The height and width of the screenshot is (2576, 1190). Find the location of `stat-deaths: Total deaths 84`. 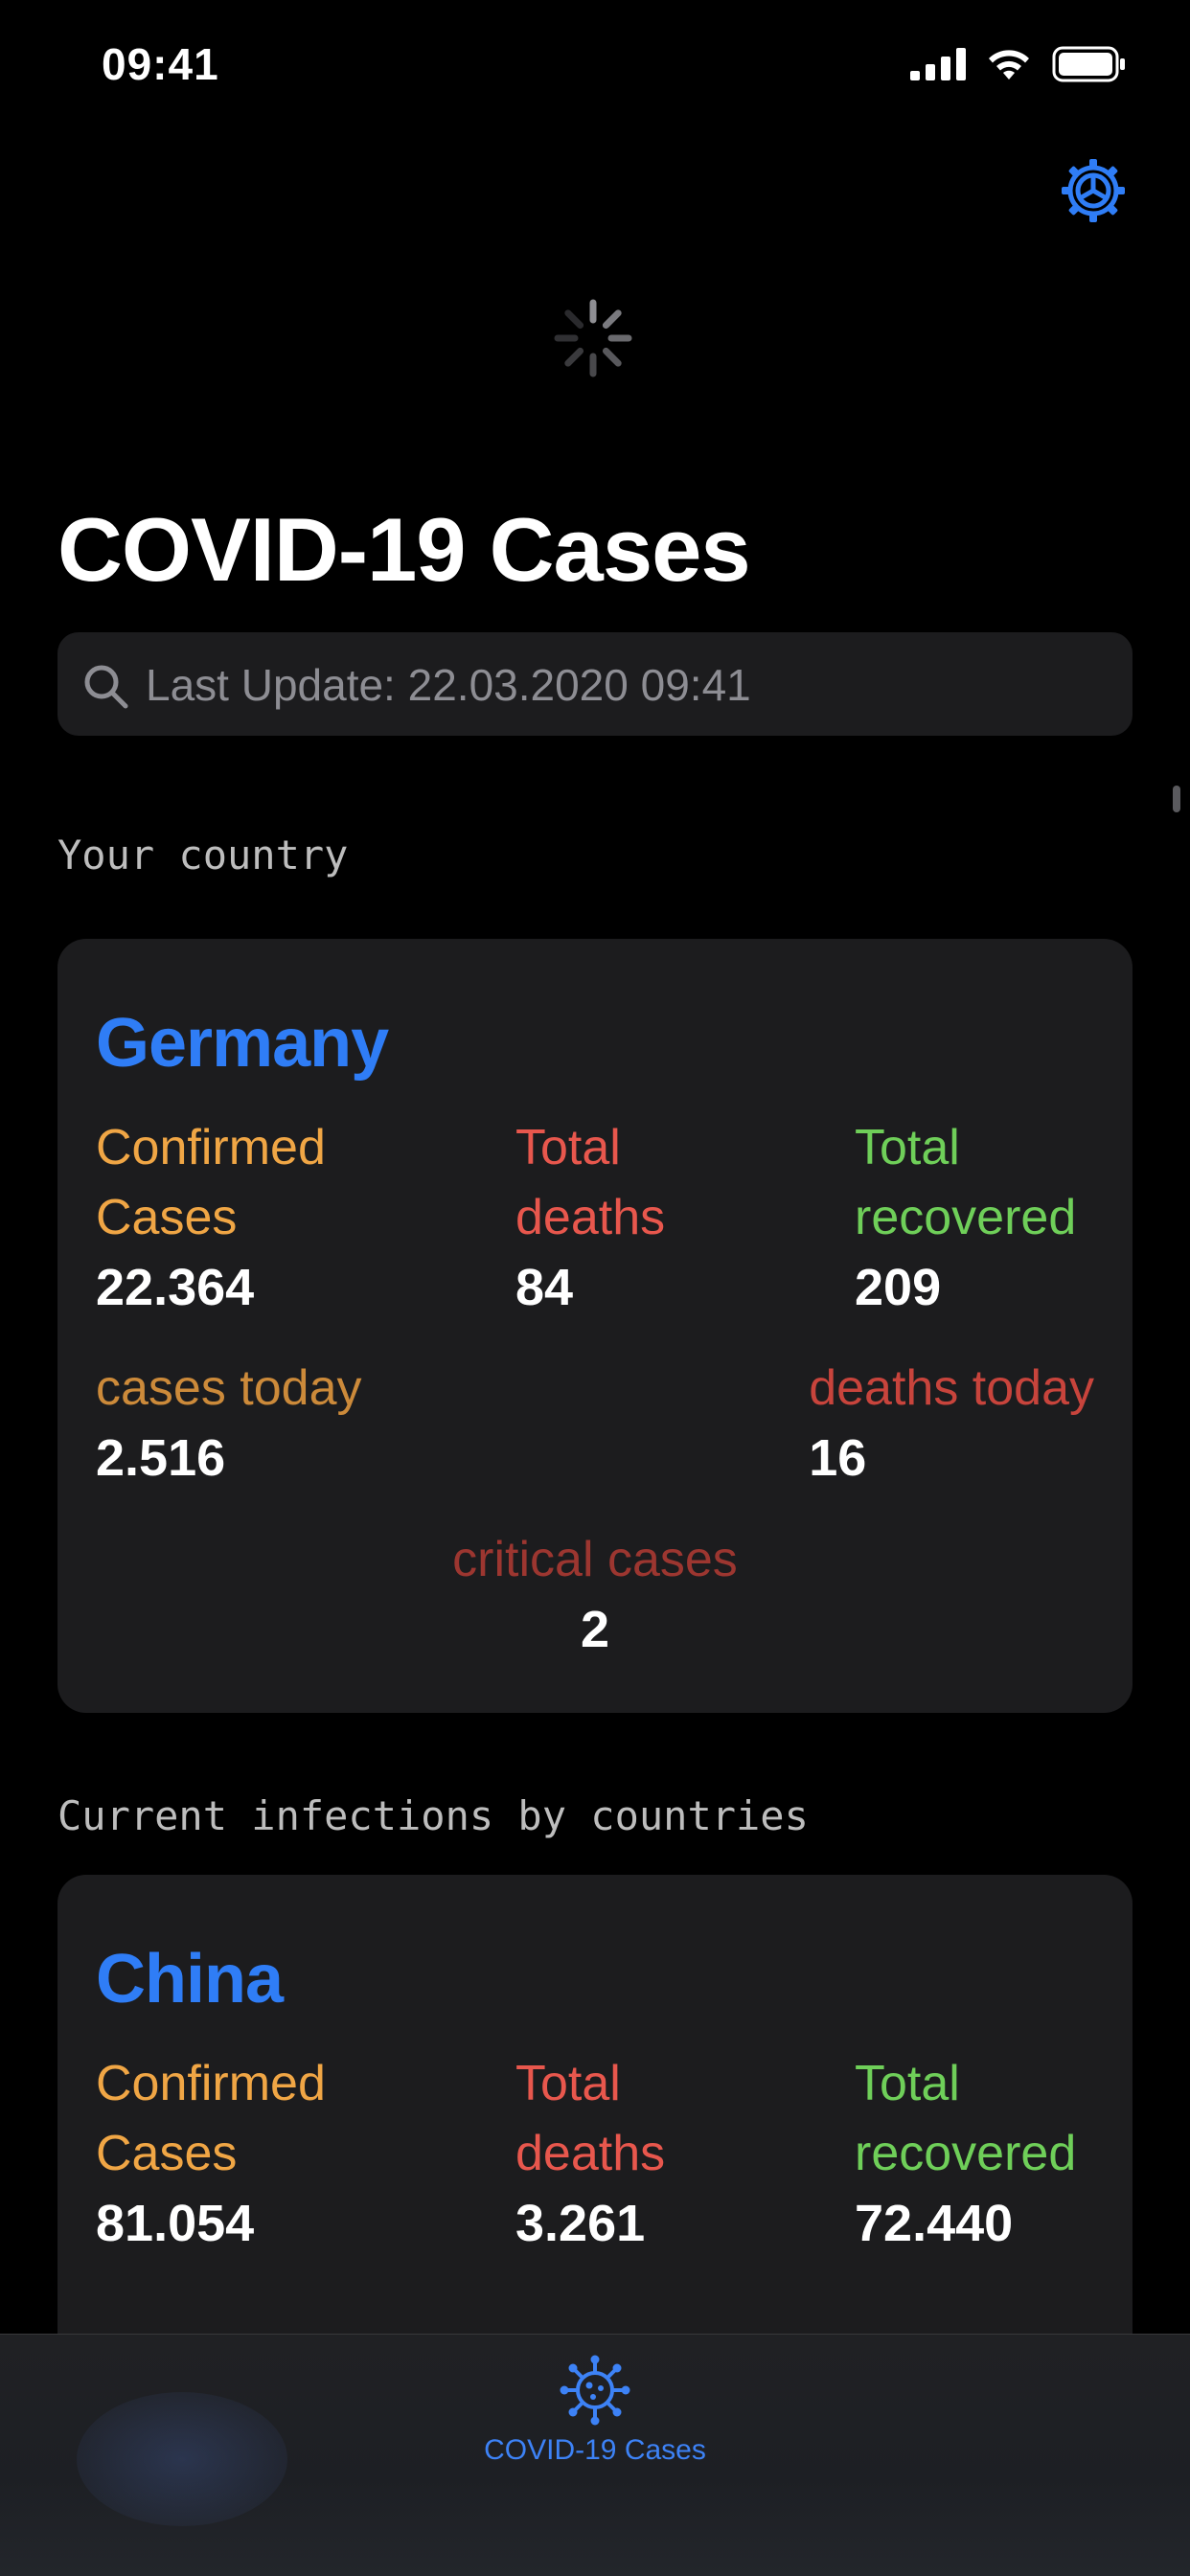

stat-deaths: Total deaths 84 is located at coordinates (590, 1218).